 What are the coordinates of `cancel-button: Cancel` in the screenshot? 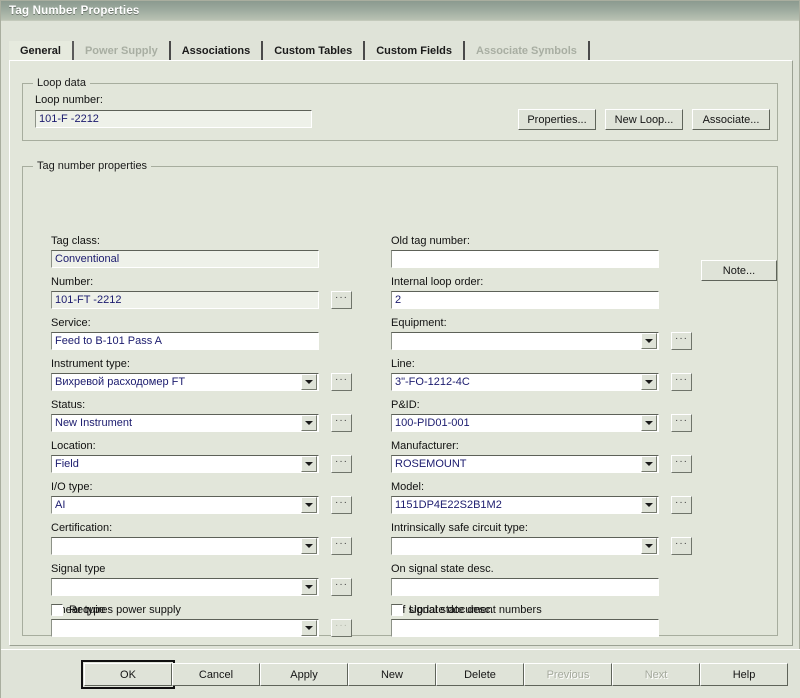 It's located at (216, 674).